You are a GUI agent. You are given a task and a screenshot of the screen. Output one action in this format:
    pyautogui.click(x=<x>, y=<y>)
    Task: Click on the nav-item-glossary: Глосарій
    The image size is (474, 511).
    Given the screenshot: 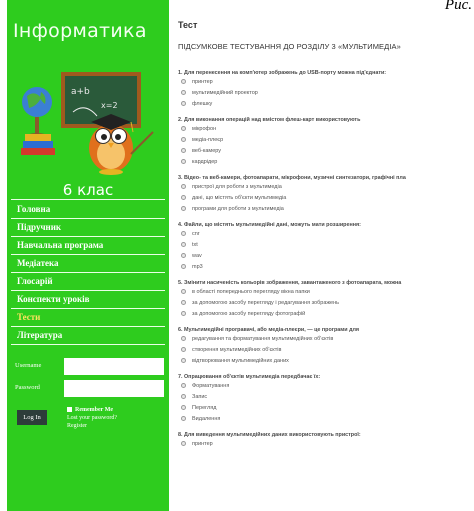 What is the action you would take?
    pyautogui.click(x=88, y=282)
    